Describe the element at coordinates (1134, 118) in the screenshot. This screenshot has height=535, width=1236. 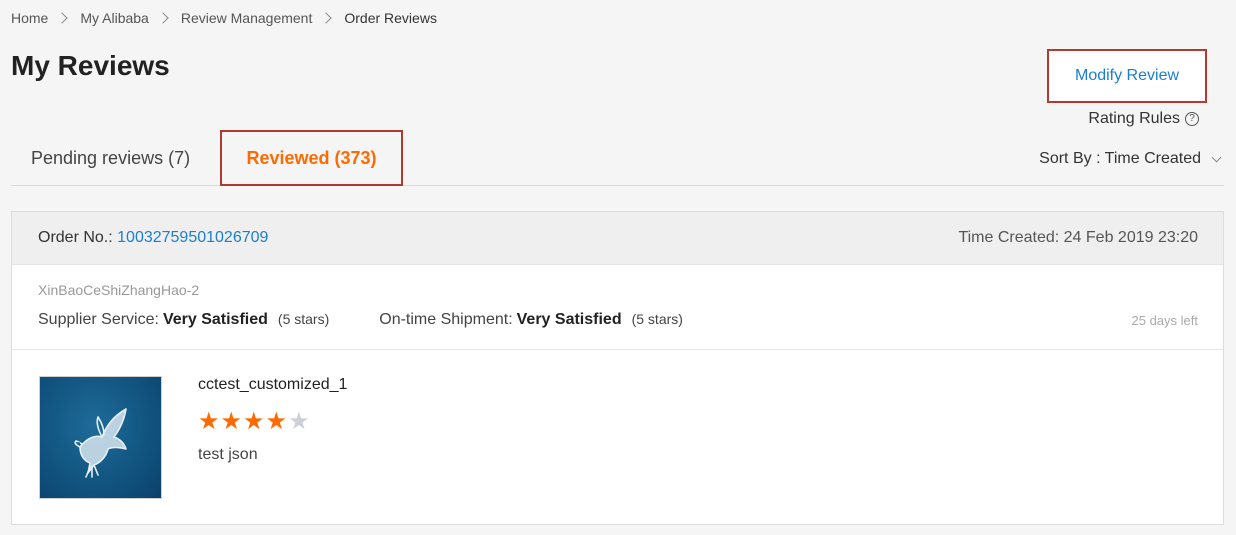
I see `rating-rules-label: Rating Rules` at that location.